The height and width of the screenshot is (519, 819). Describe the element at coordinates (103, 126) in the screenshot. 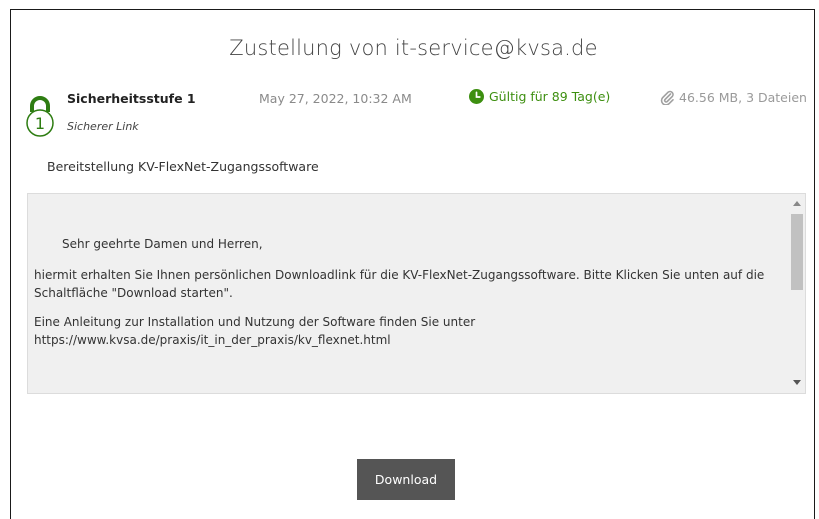

I see `link-type-label: Sicherer Link` at that location.